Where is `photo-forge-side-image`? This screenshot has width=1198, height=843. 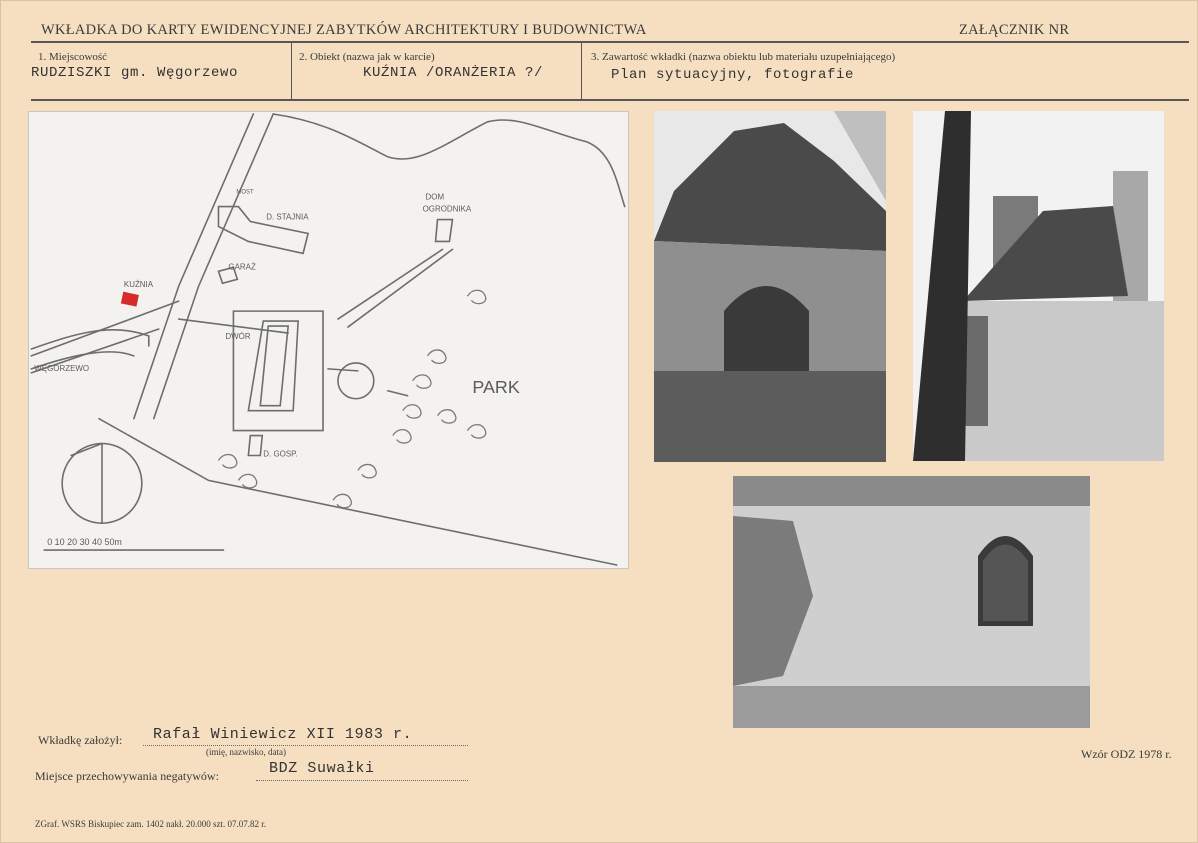 photo-forge-side-image is located at coordinates (1038, 286).